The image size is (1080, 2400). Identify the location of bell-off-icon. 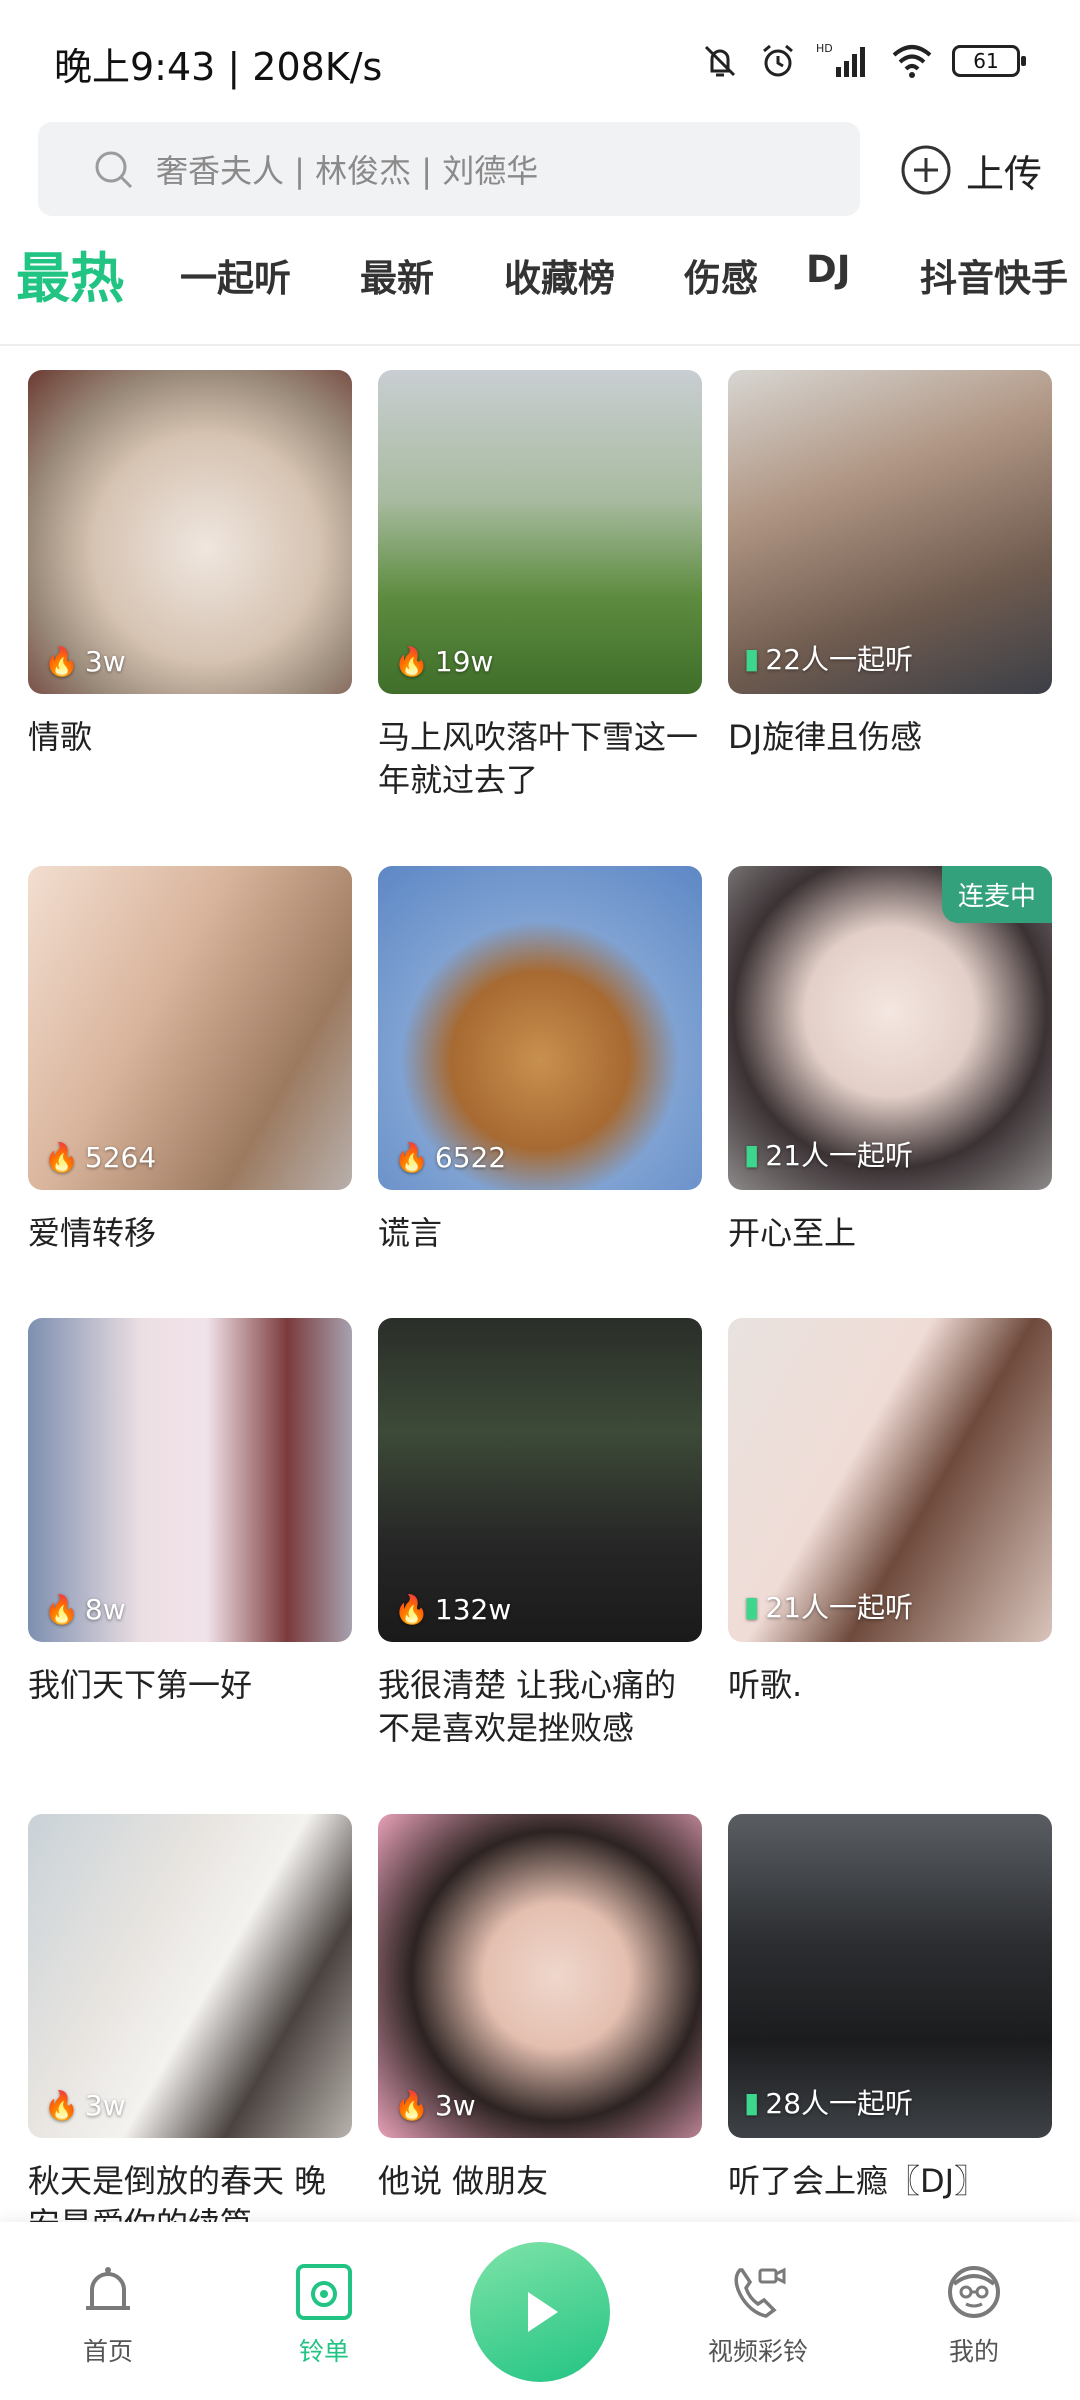
(720, 61).